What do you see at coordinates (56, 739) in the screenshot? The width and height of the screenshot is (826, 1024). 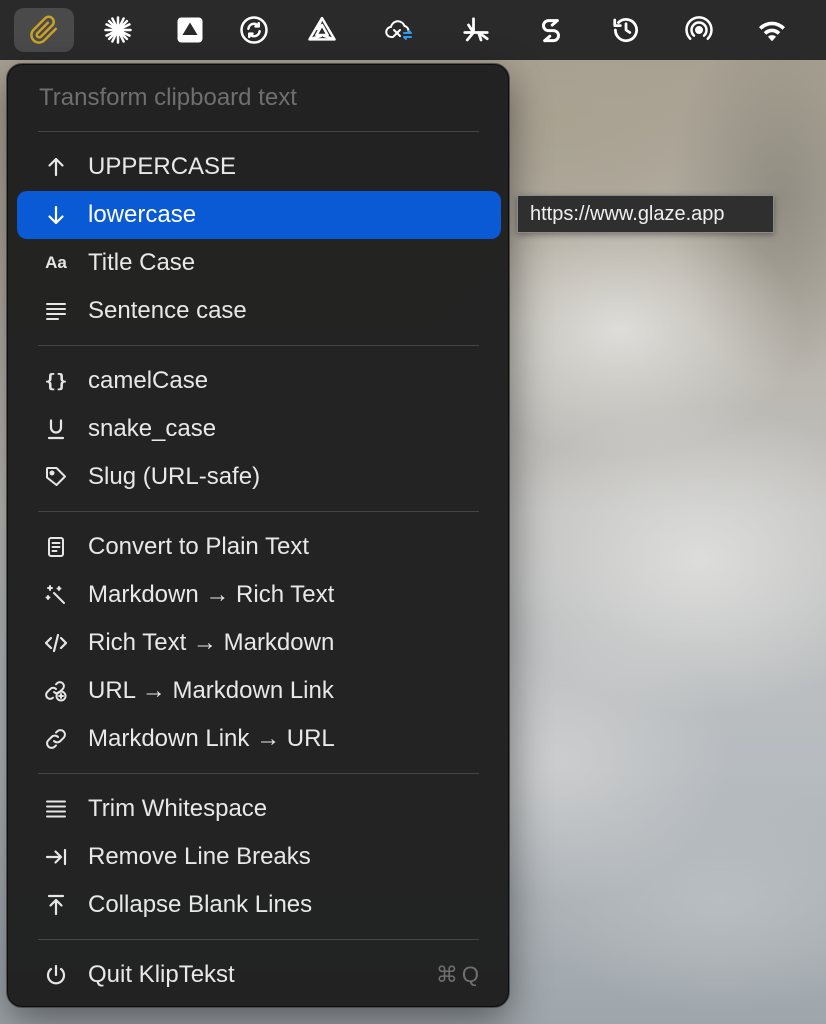 I see `link-icon` at bounding box center [56, 739].